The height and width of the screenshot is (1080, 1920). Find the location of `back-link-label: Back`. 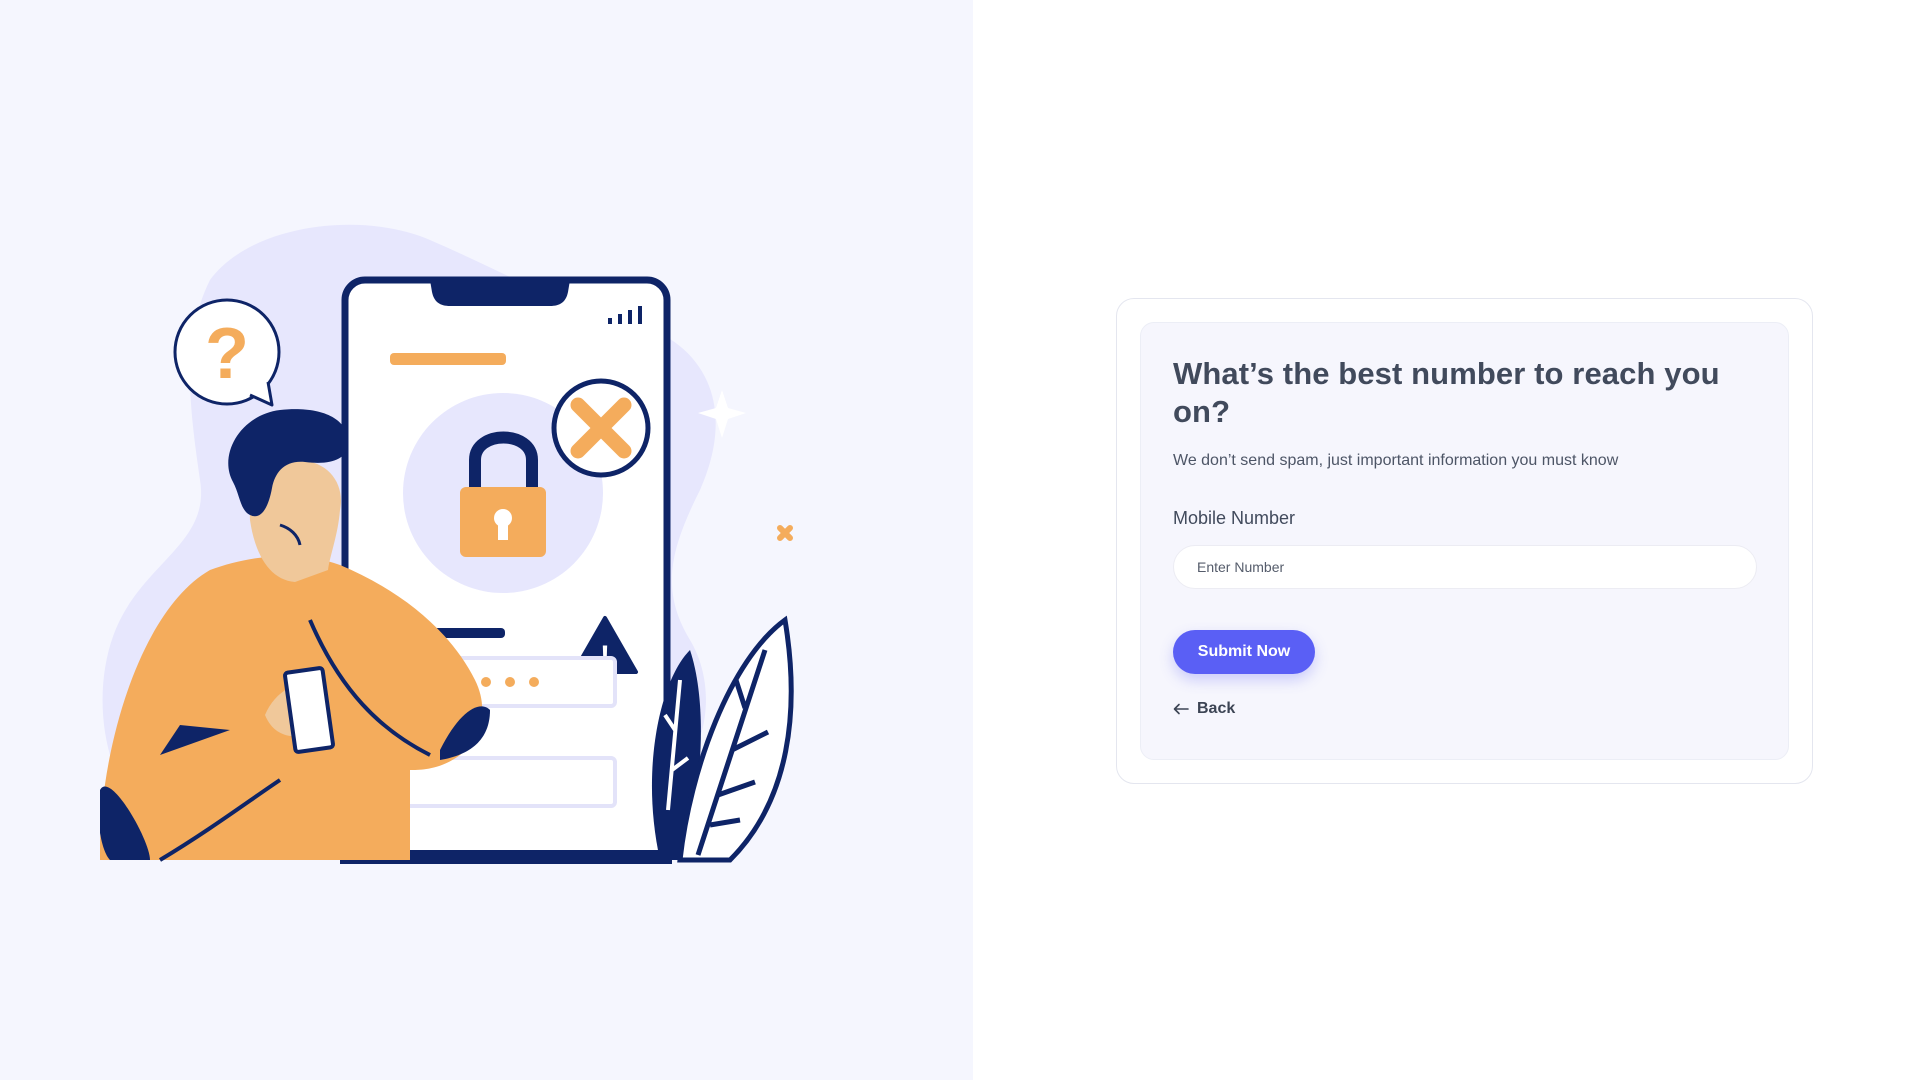

back-link-label: Back is located at coordinates (1216, 708).